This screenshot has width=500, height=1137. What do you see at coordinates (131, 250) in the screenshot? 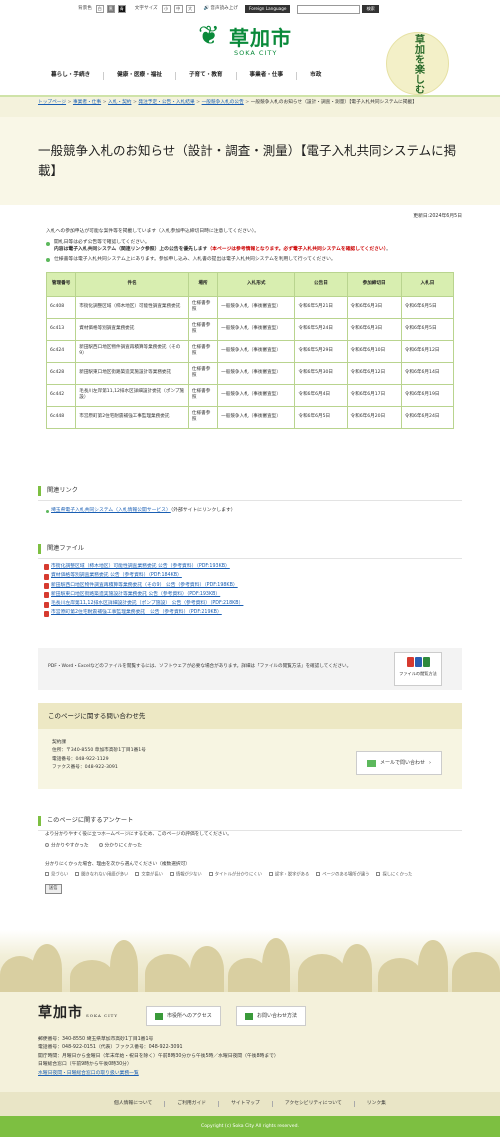
I see `notice-bold: 内容は電子入札共同システム（関連リンク参照）上の公告を優先します` at bounding box center [131, 250].